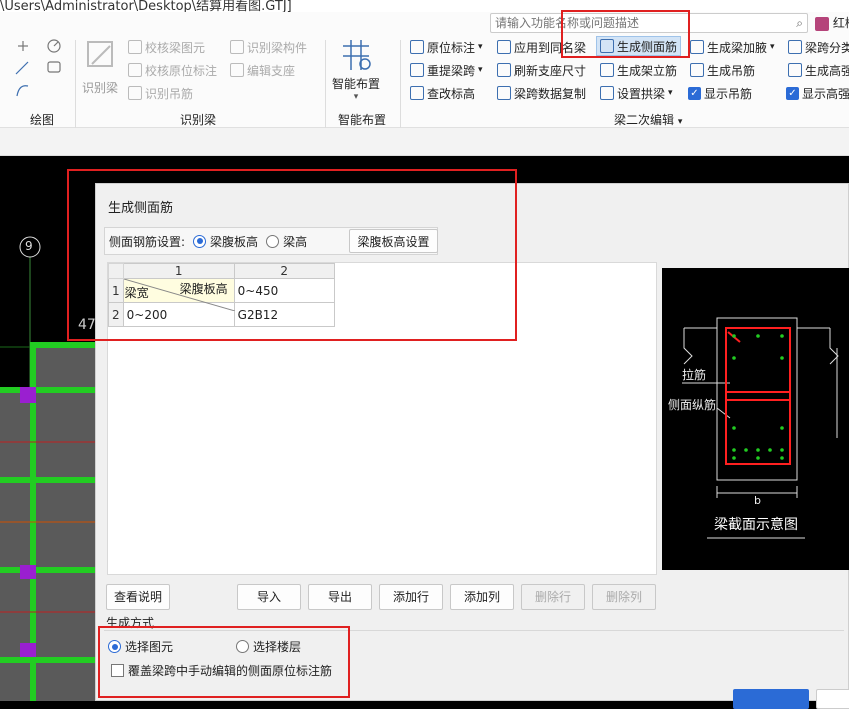 The height and width of the screenshot is (709, 849). I want to click on corner-cell, so click(116, 271).